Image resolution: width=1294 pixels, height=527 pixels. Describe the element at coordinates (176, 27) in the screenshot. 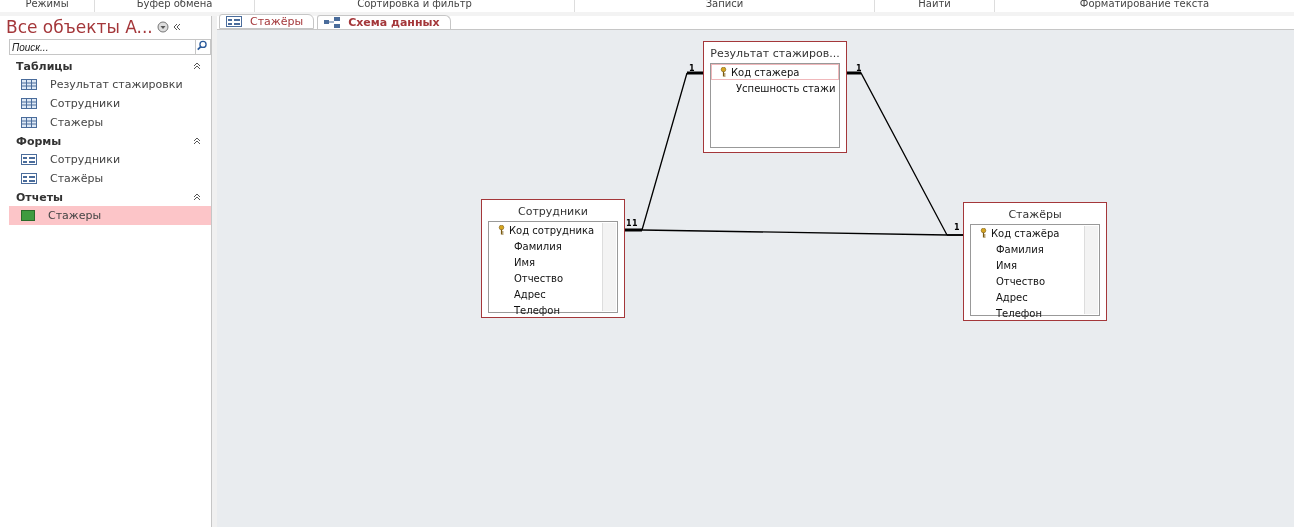

I see `collapse-pane-icon` at that location.